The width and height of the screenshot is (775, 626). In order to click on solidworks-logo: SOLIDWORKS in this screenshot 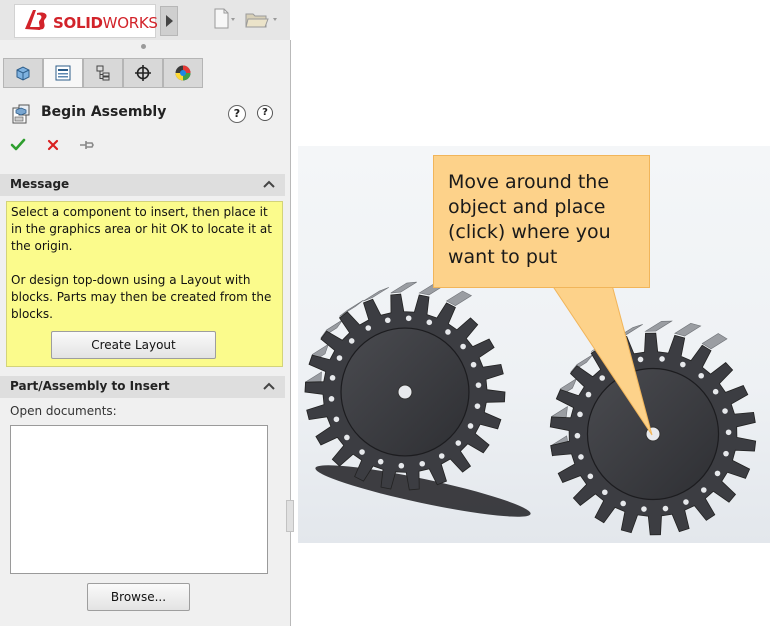, I will do `click(86, 21)`.